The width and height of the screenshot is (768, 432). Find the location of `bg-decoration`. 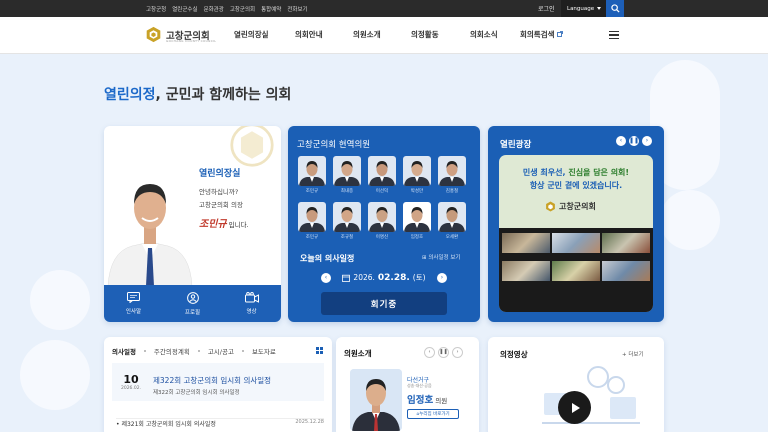

bg-decoration is located at coordinates (60, 300).